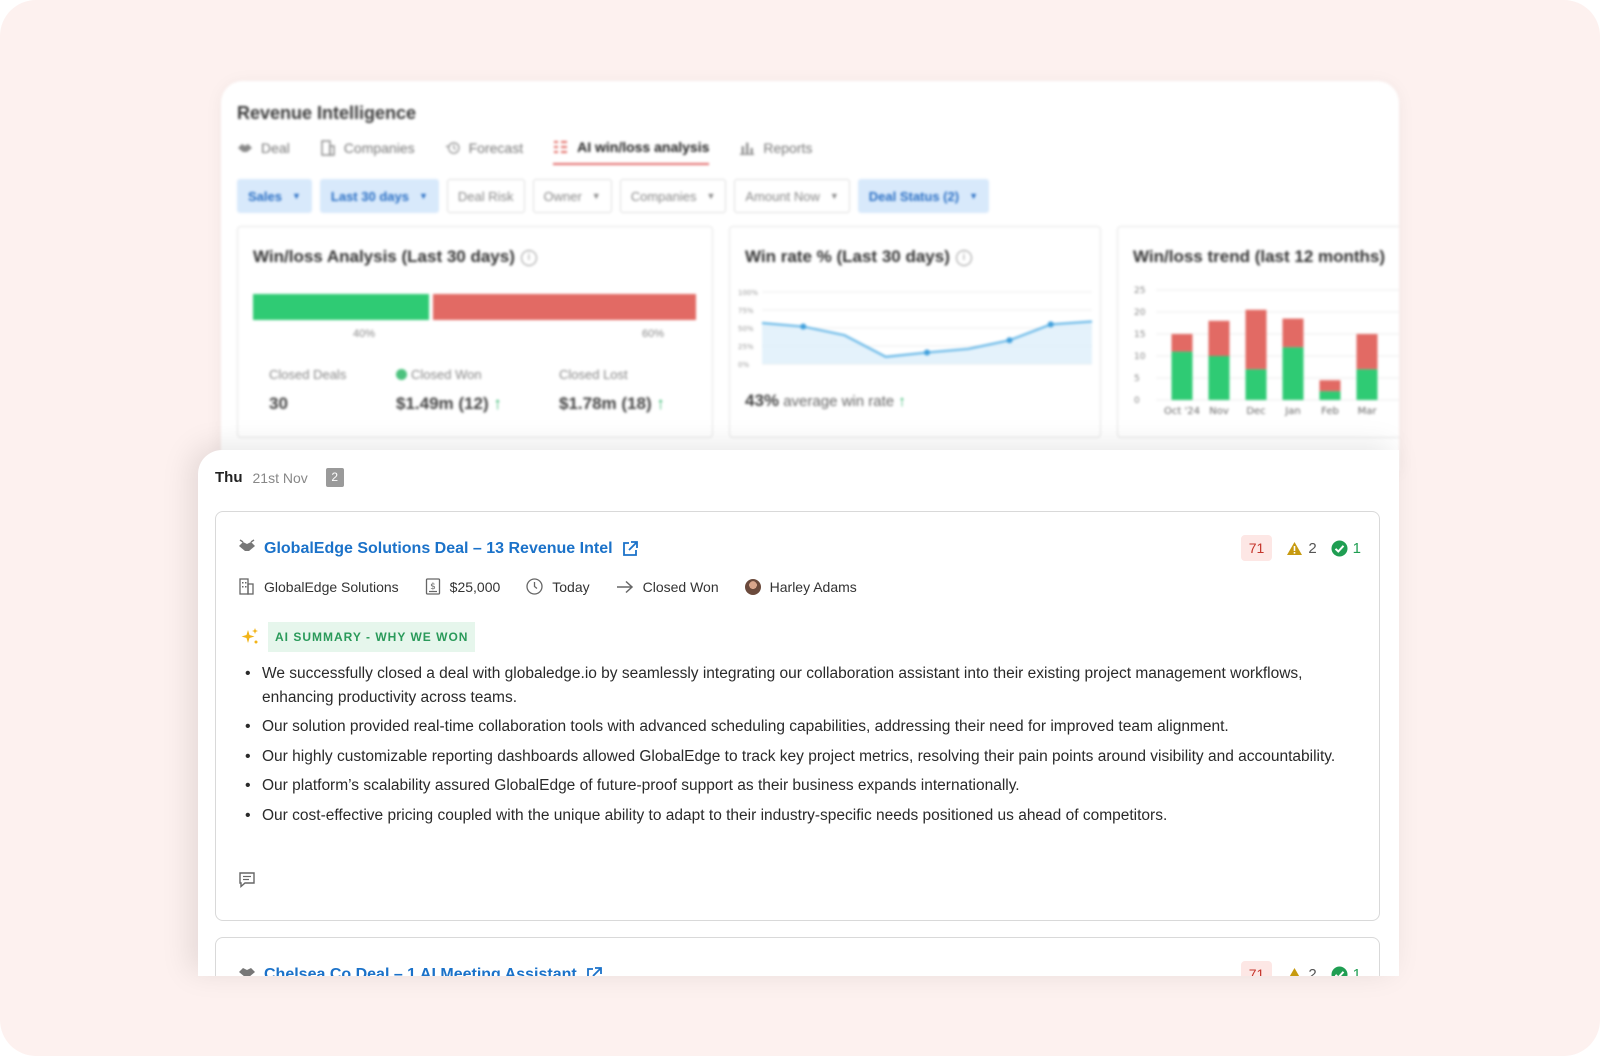  I want to click on x-tick-label: Mar, so click(1368, 411).